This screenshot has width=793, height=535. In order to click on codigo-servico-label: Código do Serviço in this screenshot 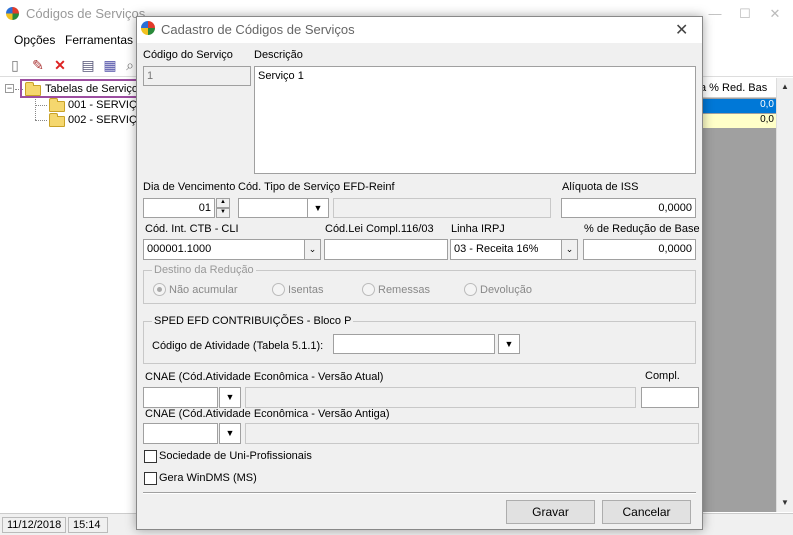, I will do `click(188, 55)`.